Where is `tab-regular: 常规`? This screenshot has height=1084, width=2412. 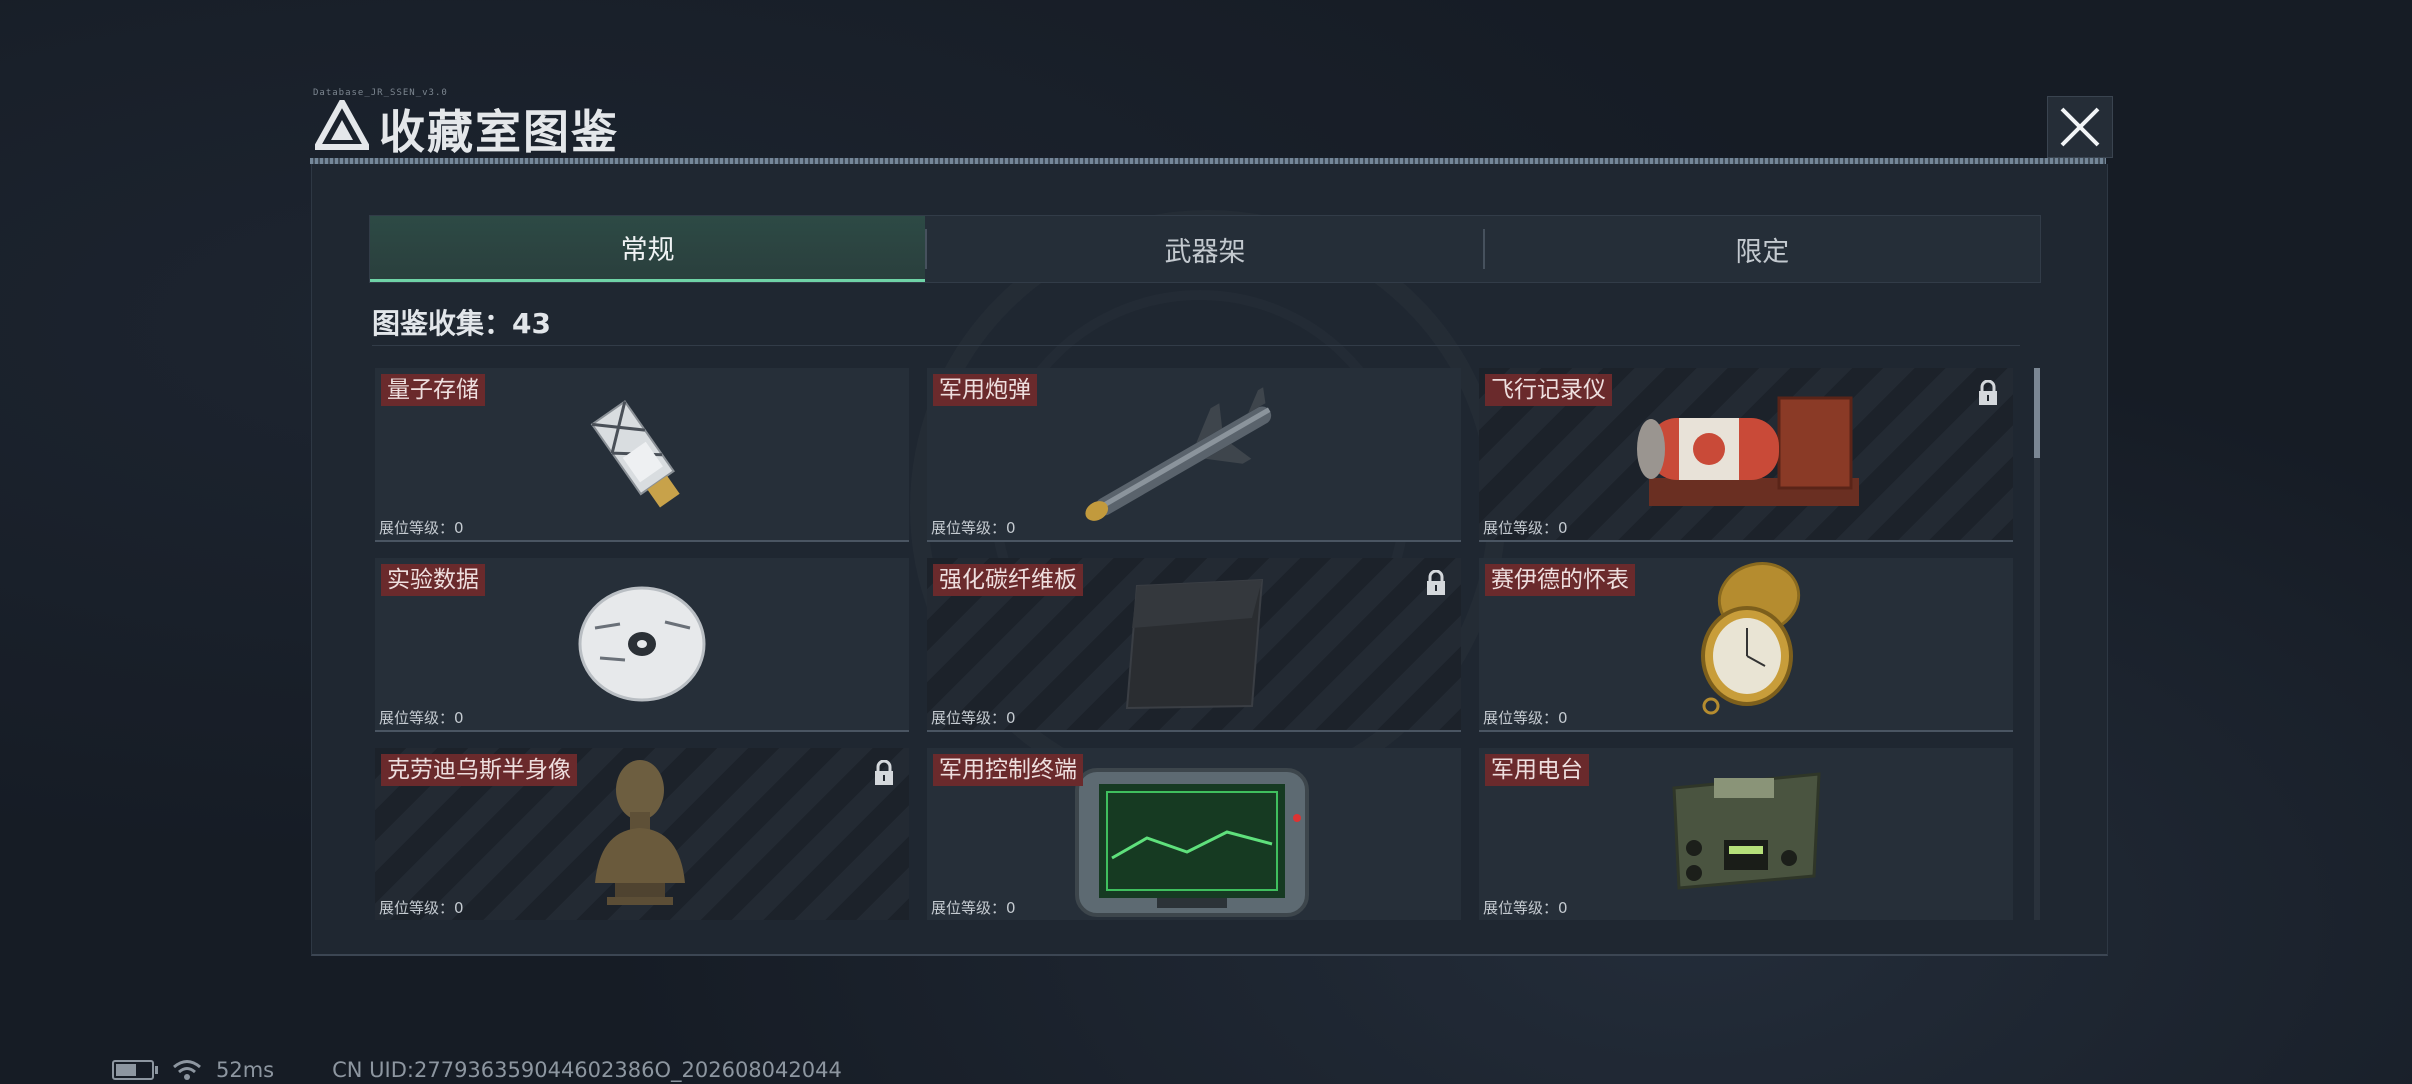
tab-regular: 常规 is located at coordinates (648, 249).